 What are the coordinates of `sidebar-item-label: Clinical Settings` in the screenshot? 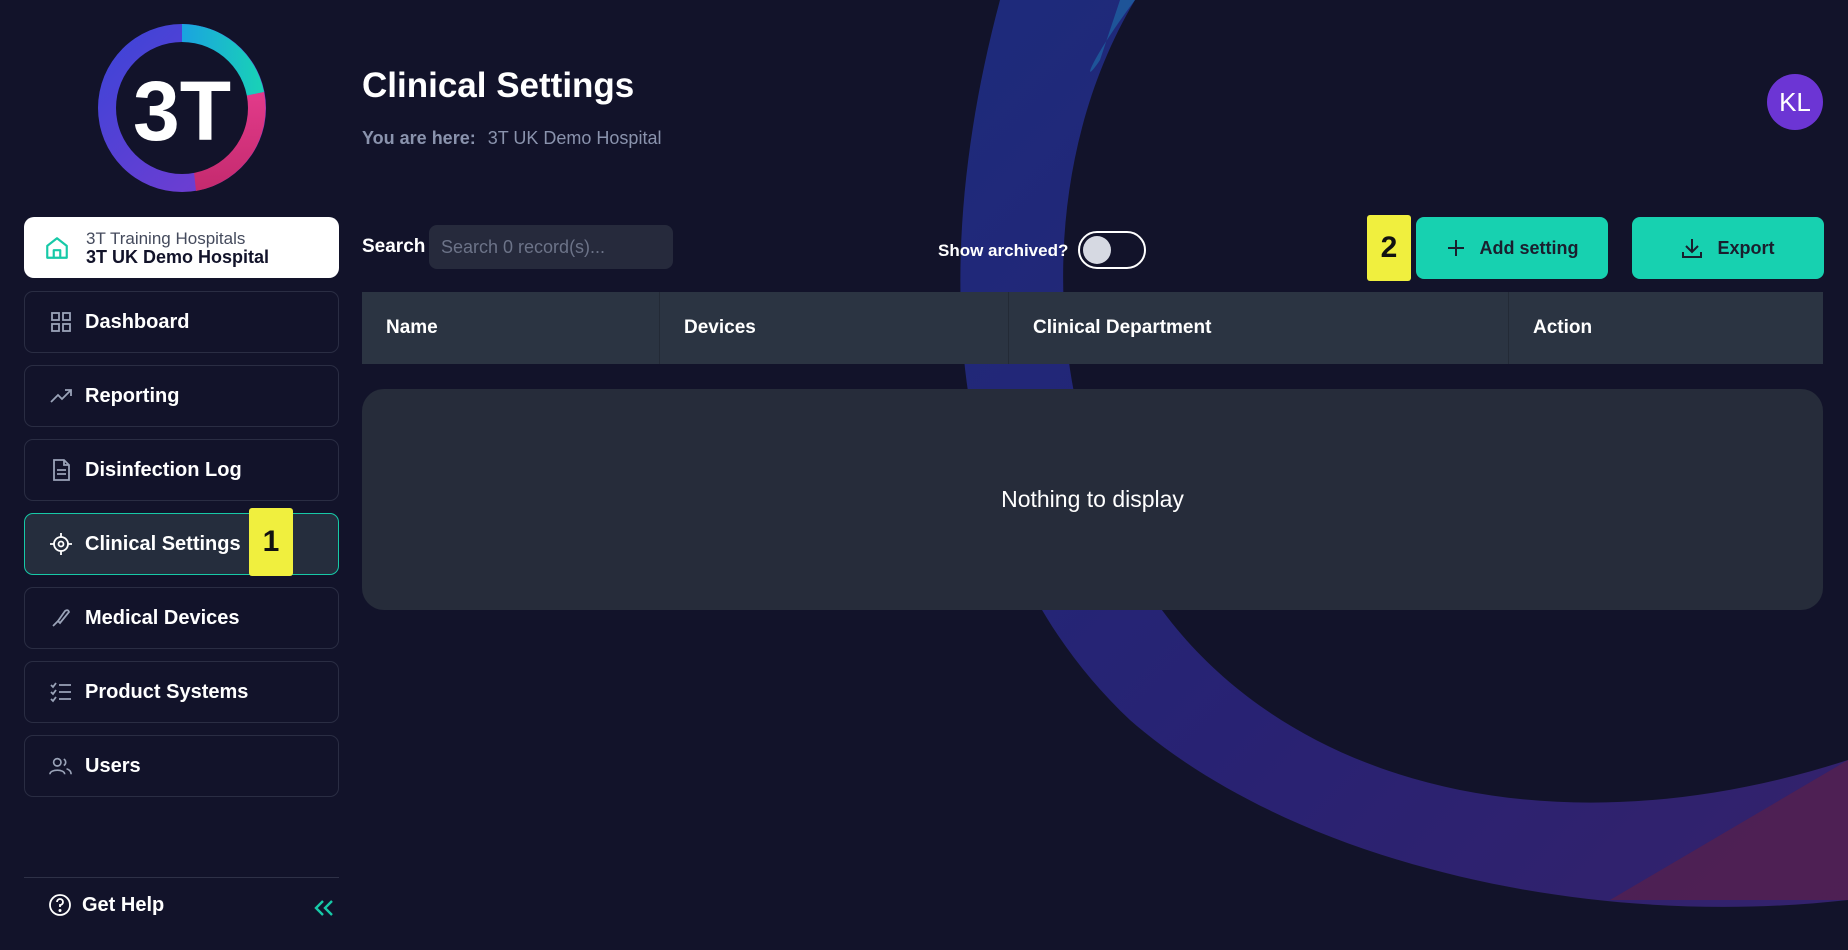 It's located at (163, 543).